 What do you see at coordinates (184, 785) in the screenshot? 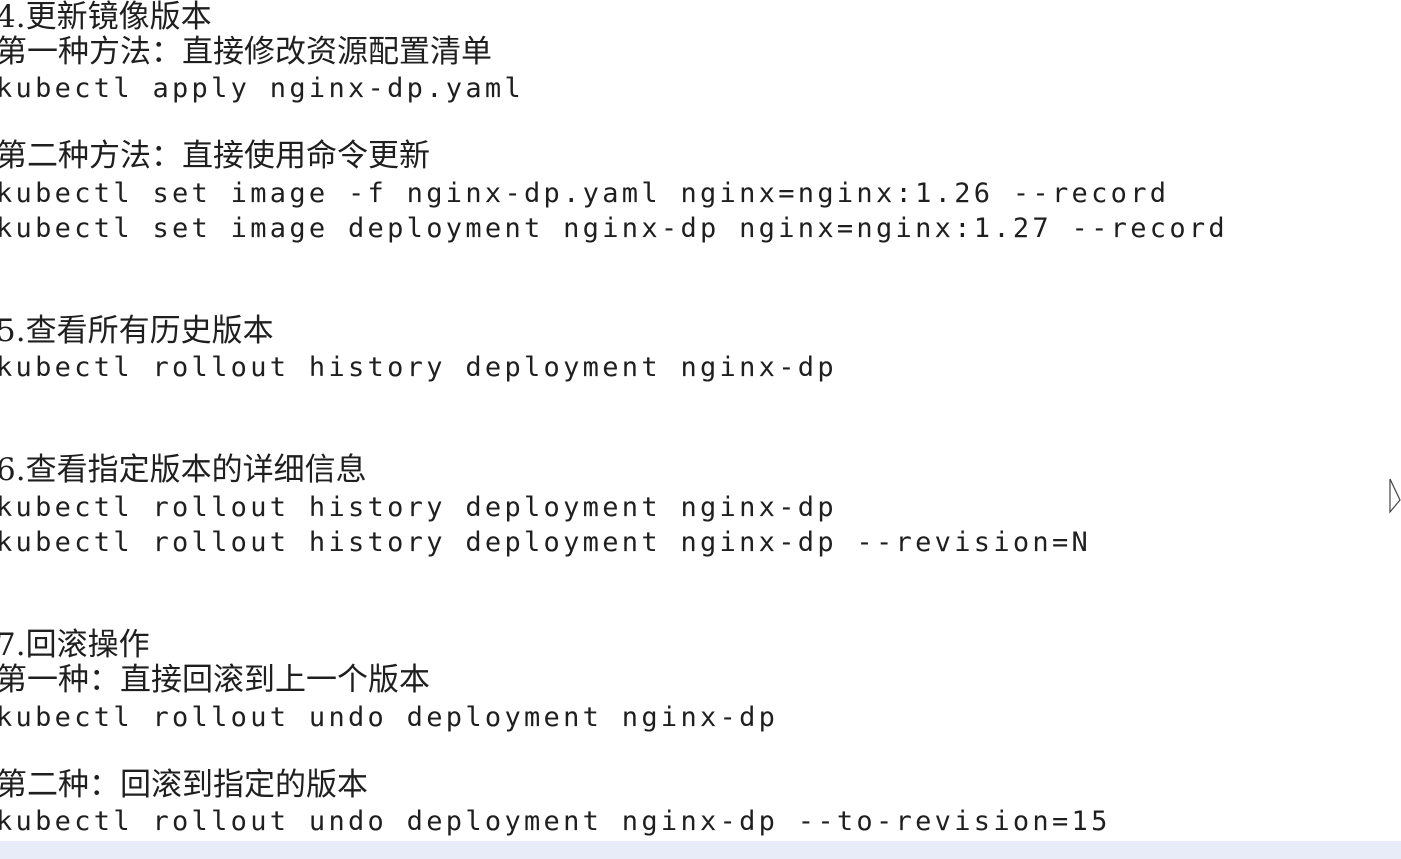
I see `rollback-method-2-heading: 第二种：回滚到指定的版本` at bounding box center [184, 785].